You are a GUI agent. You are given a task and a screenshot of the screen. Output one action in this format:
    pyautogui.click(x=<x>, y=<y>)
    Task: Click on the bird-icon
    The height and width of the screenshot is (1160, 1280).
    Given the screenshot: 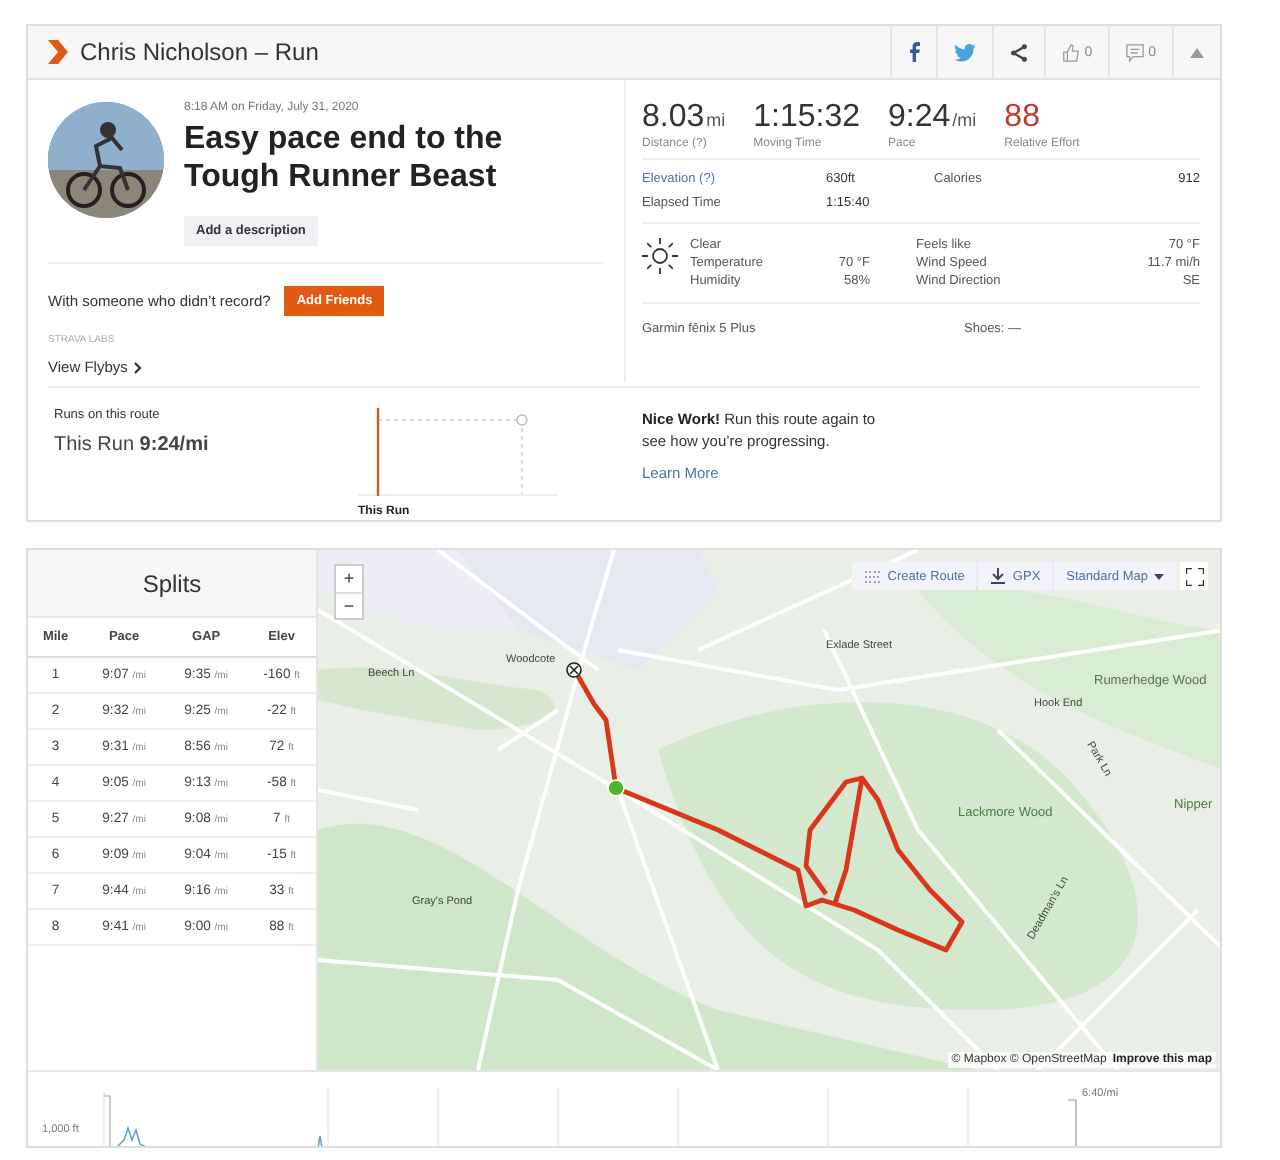 What is the action you would take?
    pyautogui.click(x=965, y=52)
    